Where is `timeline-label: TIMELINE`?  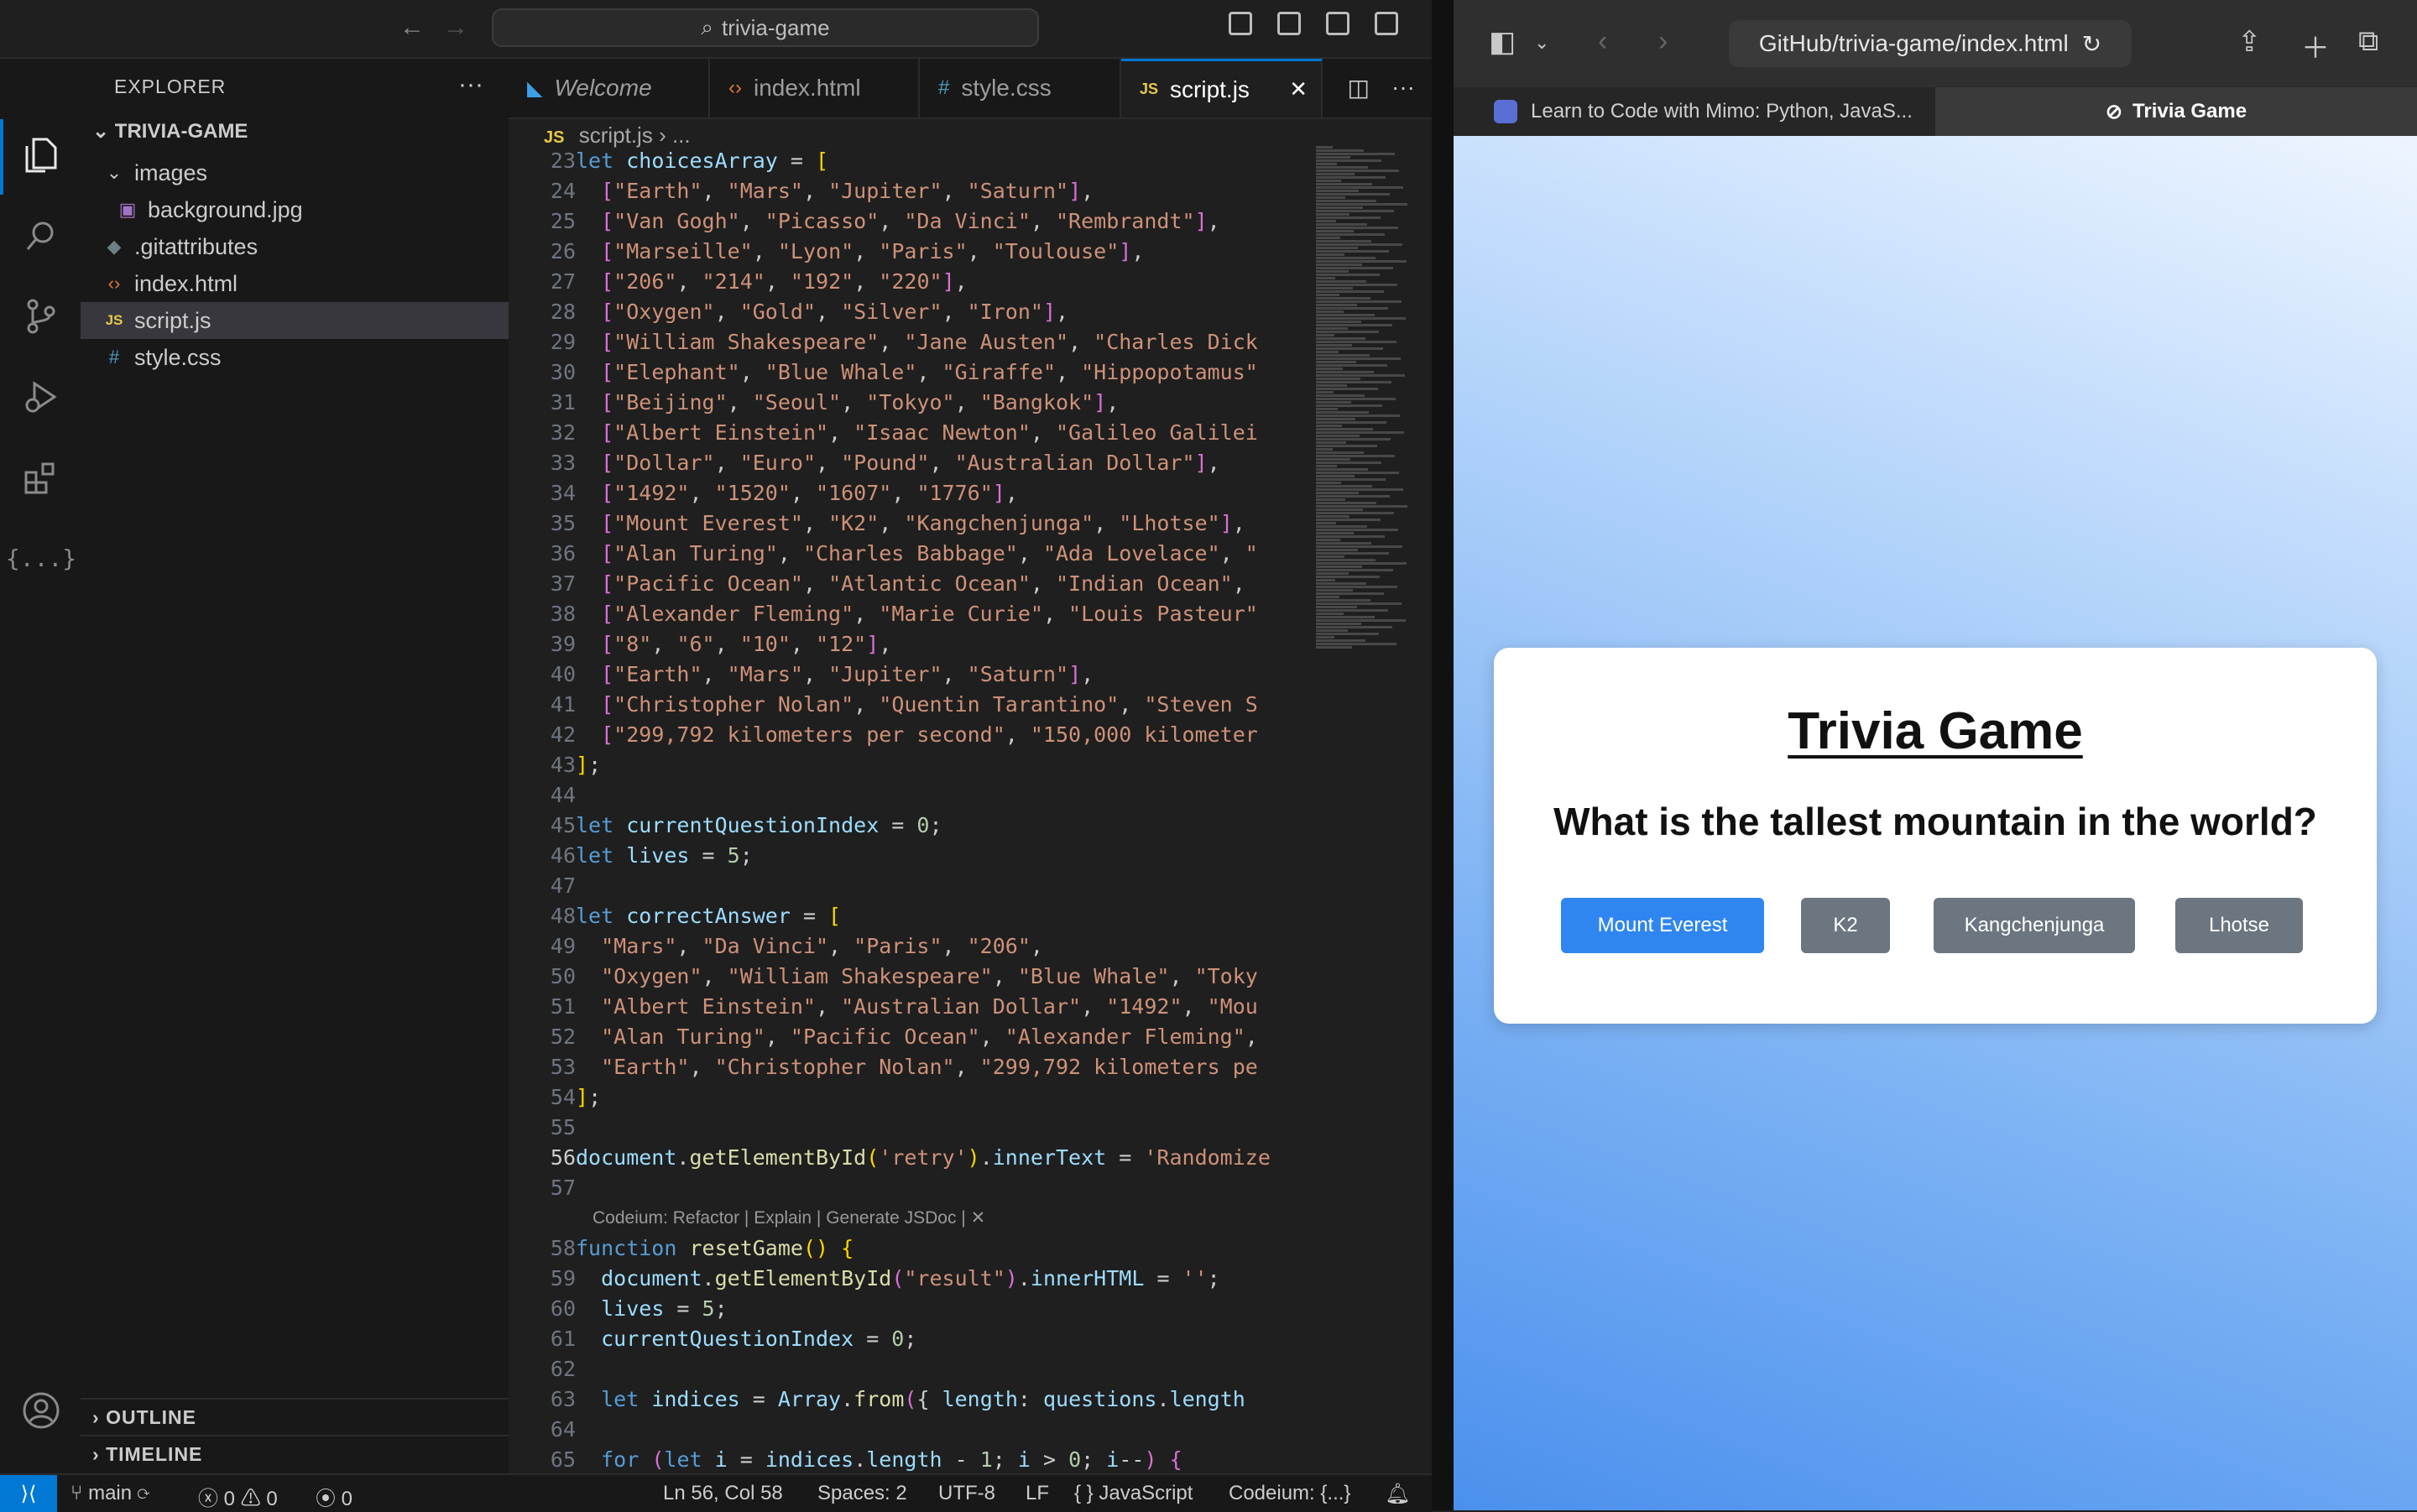
timeline-label: TIMELINE is located at coordinates (154, 1454).